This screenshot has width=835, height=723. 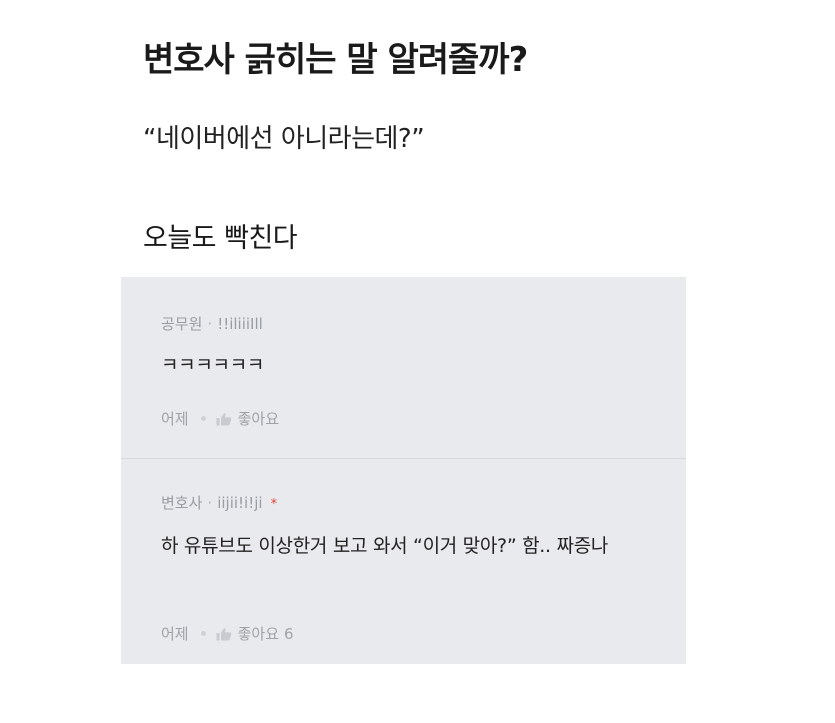 I want to click on author-role: 공무원, so click(x=182, y=324).